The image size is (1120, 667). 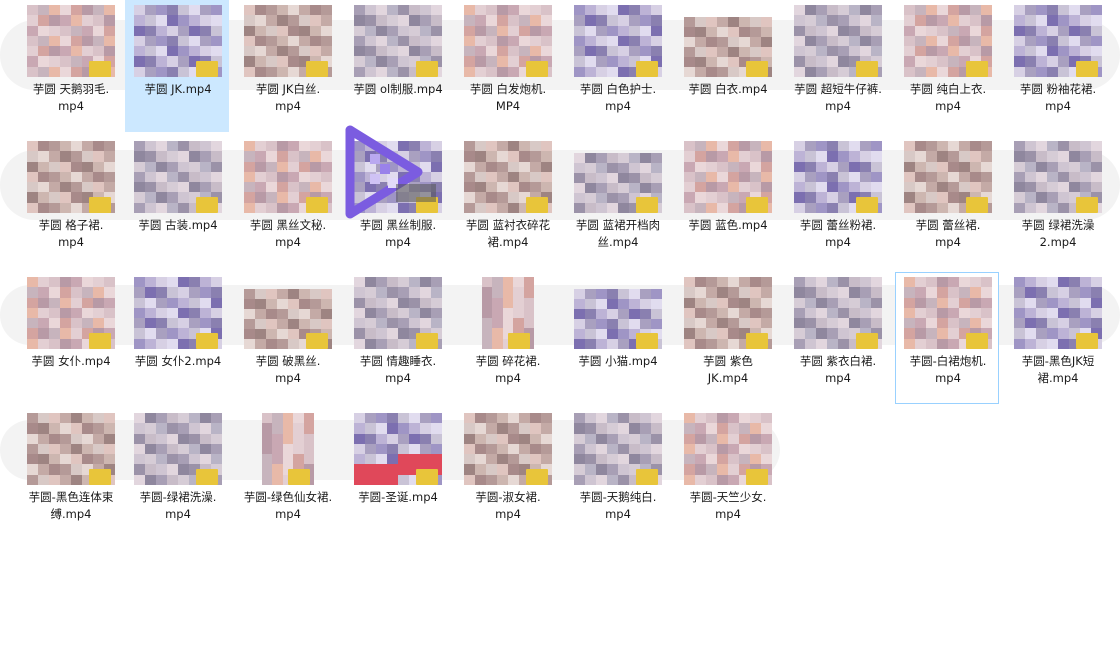 What do you see at coordinates (70, 474) in the screenshot?
I see `file-item: 芋圆-黑色连体束 缚.mp4` at bounding box center [70, 474].